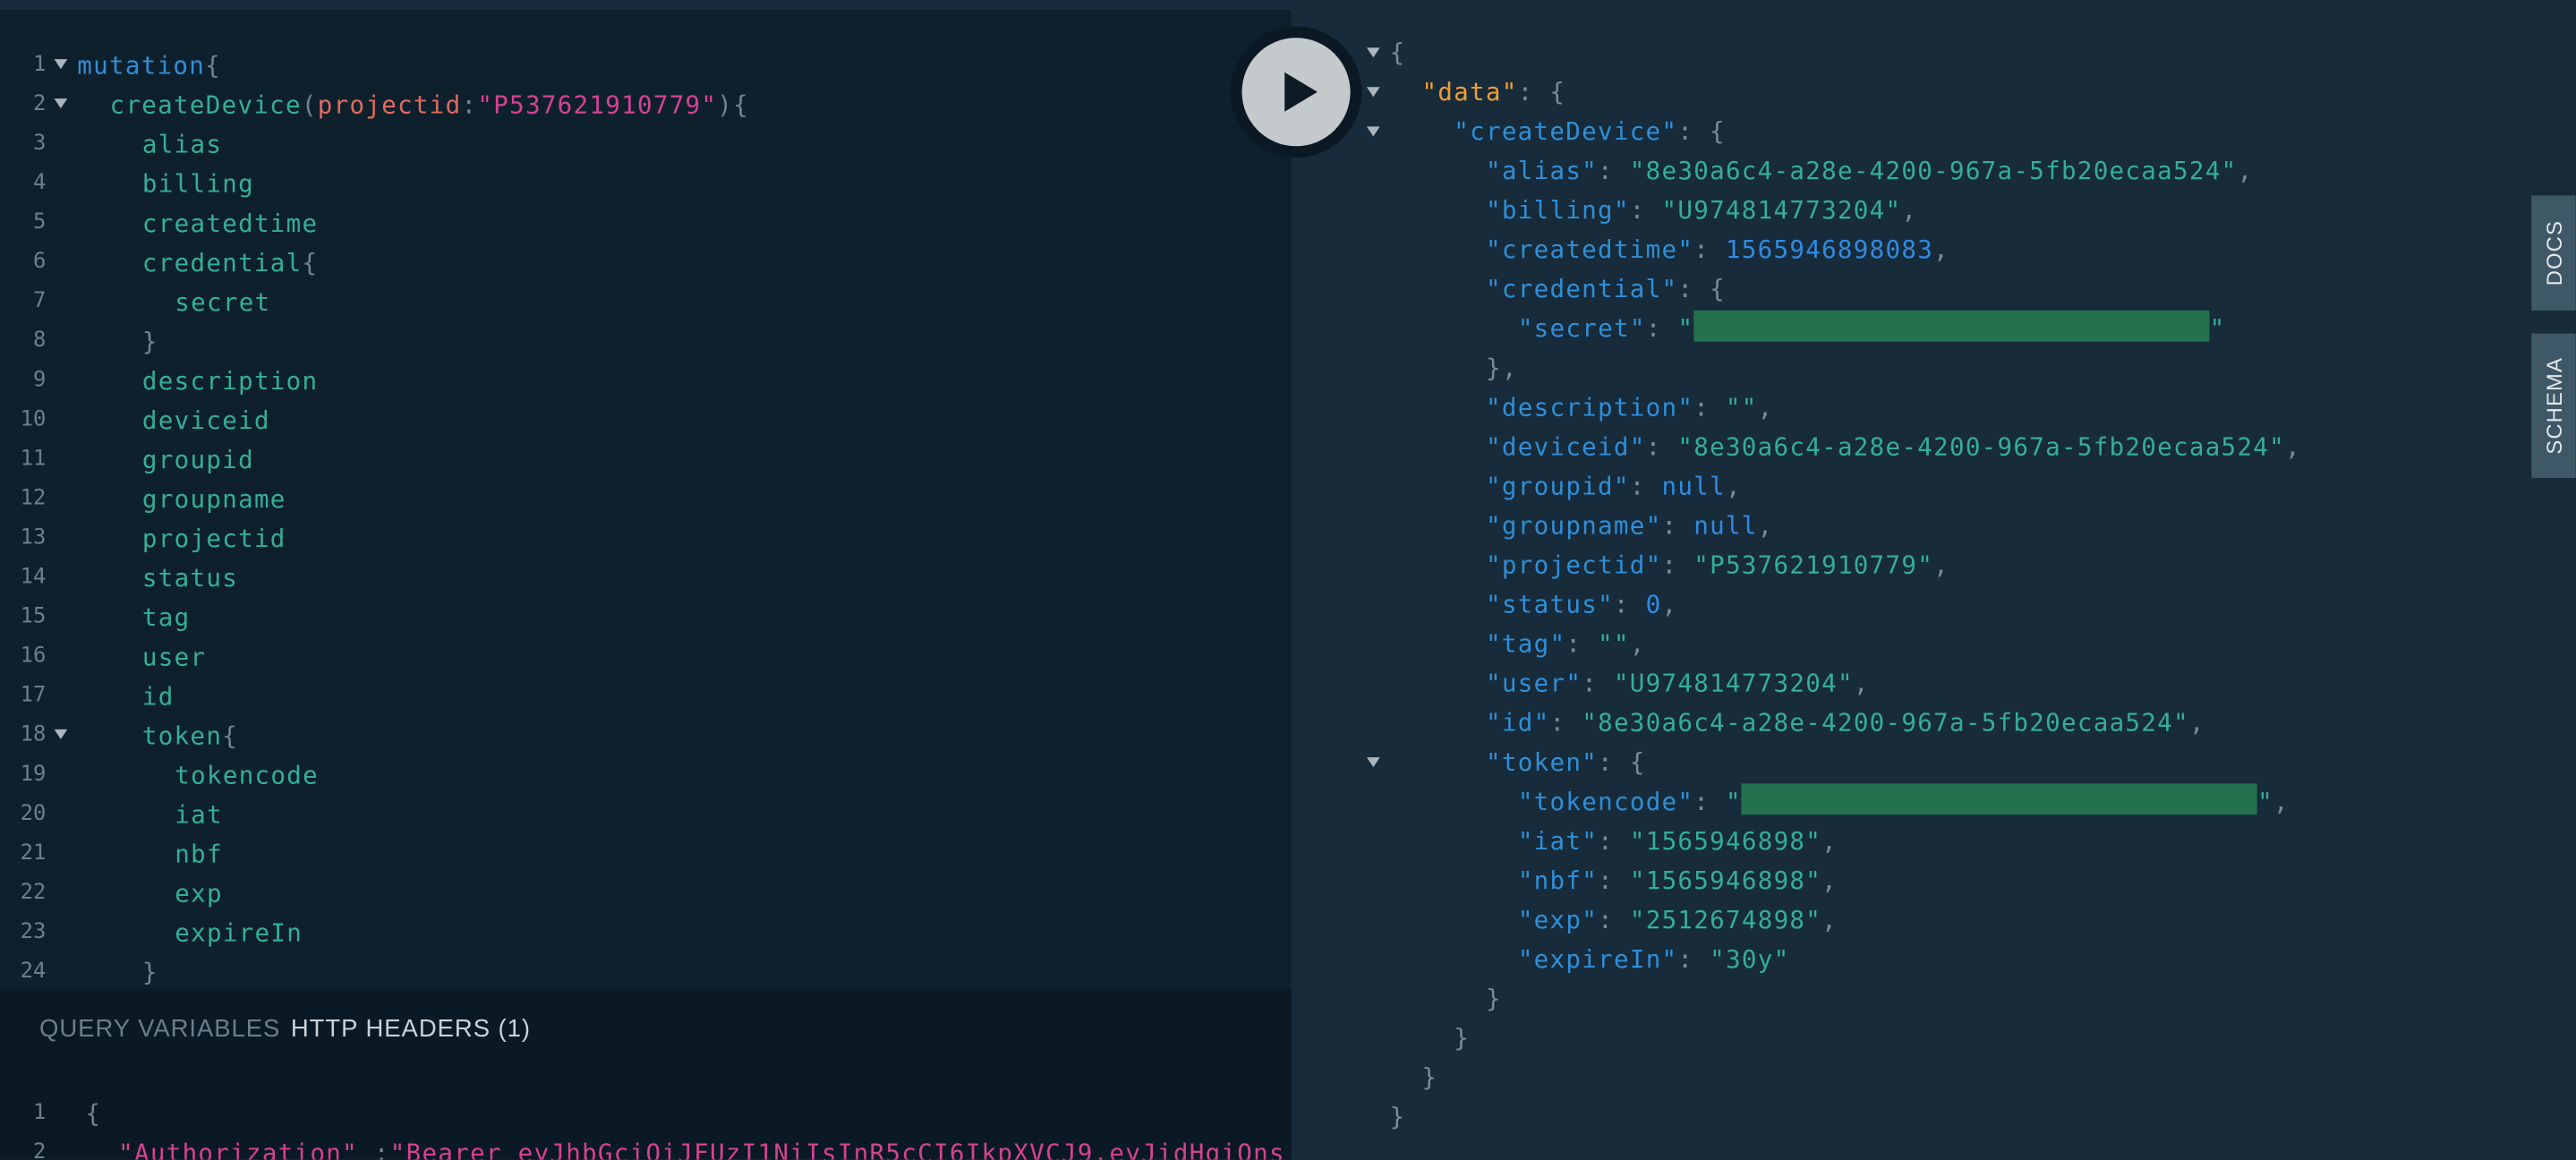  Describe the element at coordinates (247, 775) in the screenshot. I see `code-text: tokencode` at that location.